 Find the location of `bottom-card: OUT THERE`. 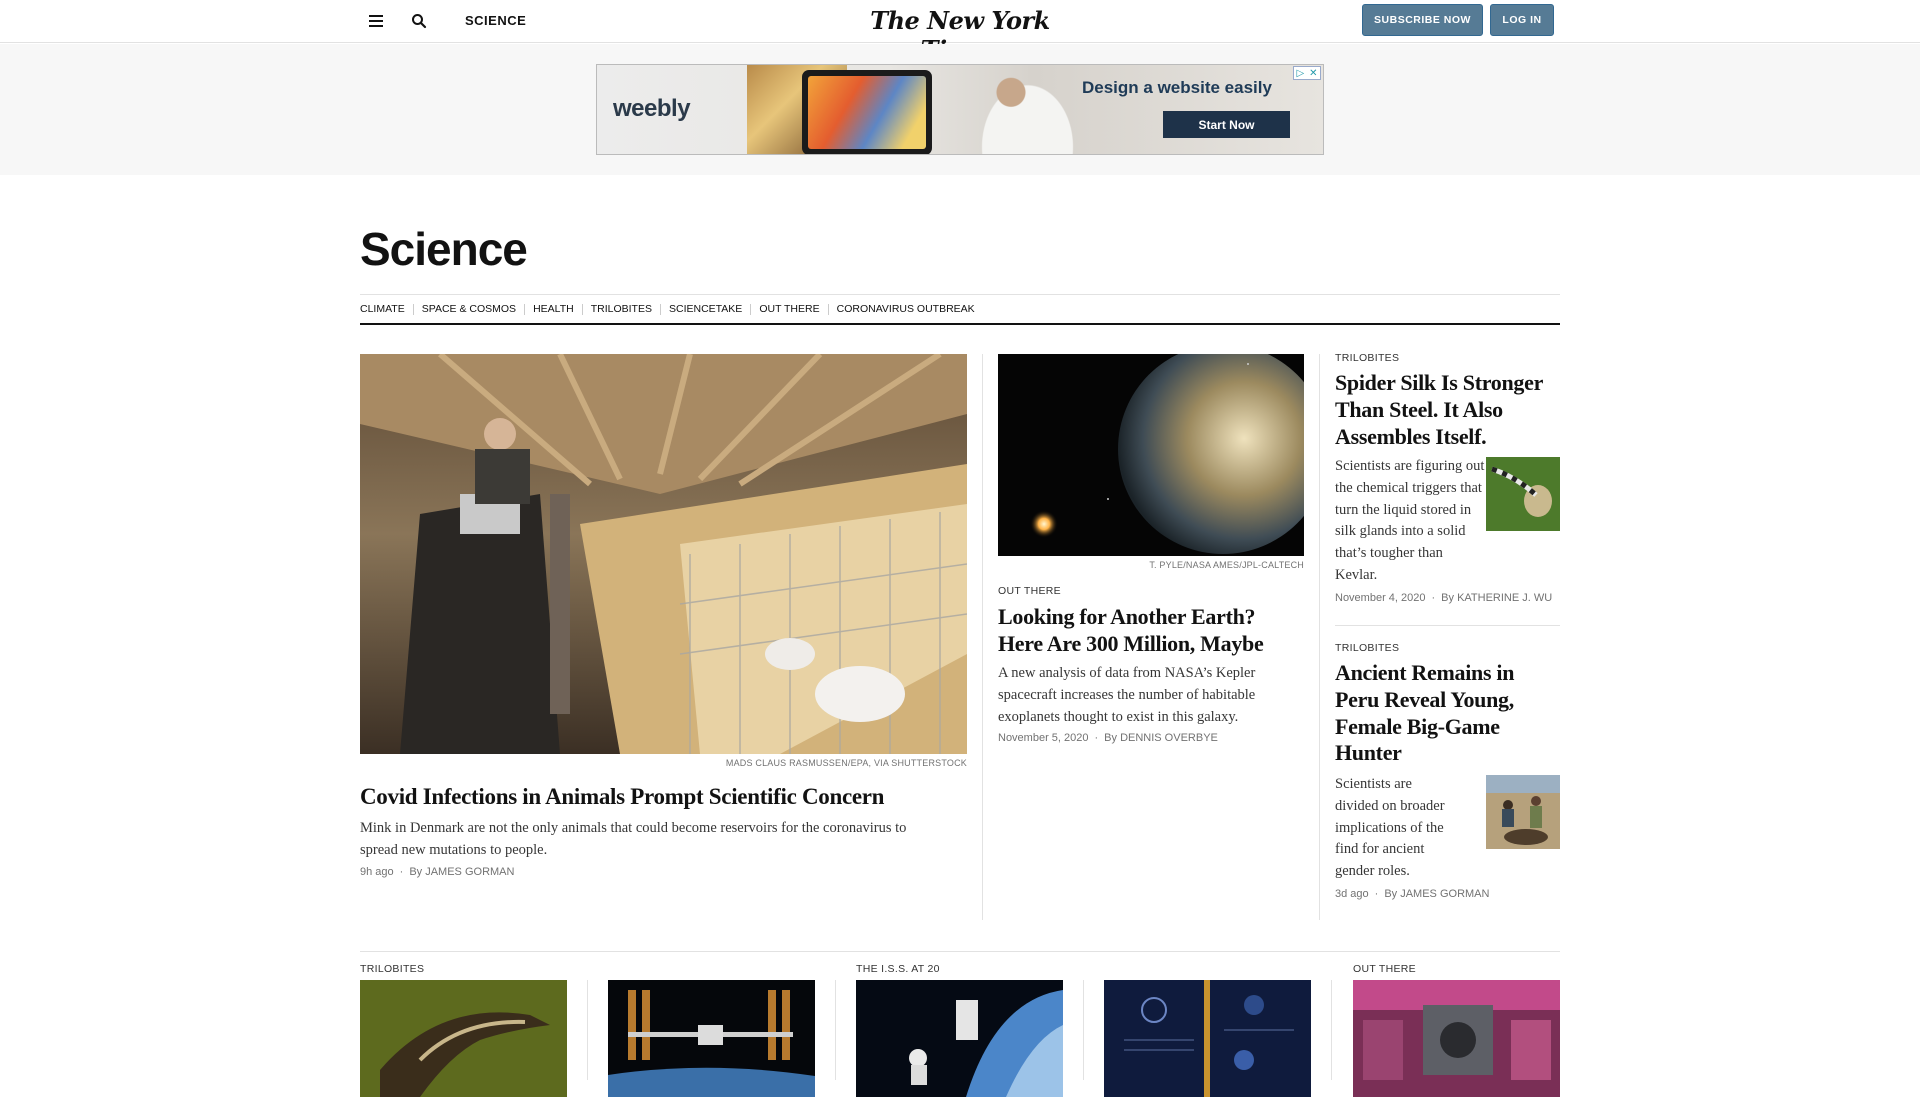

bottom-card: OUT THERE is located at coordinates (1456, 1030).